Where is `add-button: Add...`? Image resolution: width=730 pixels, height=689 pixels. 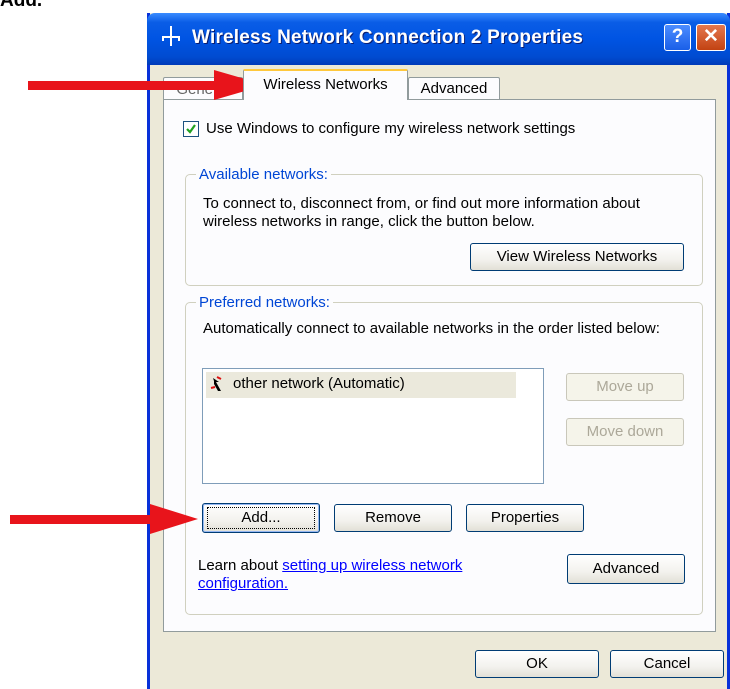
add-button: Add... is located at coordinates (261, 518).